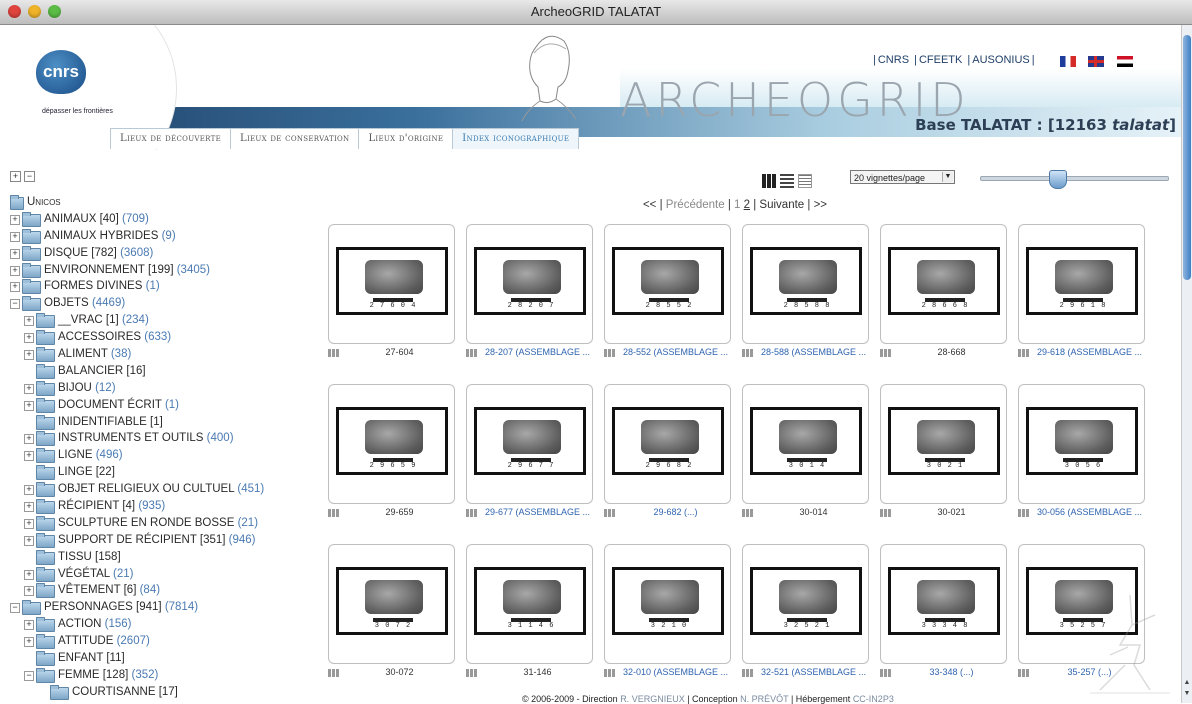  I want to click on fr-flag-icon, so click(1068, 62).